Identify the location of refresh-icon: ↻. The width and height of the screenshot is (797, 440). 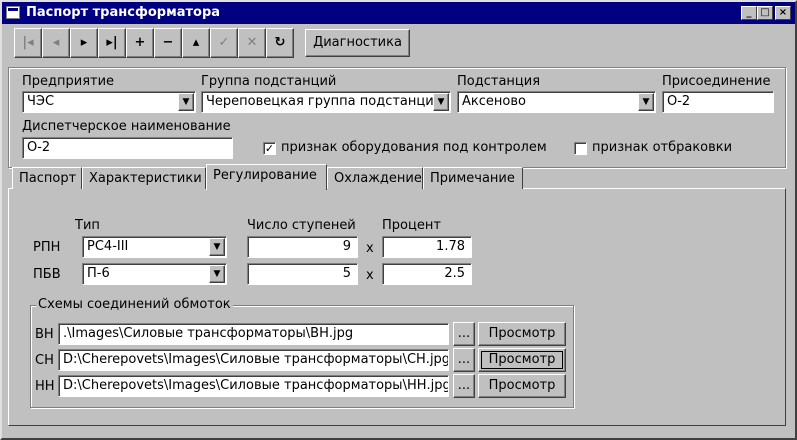
(280, 42).